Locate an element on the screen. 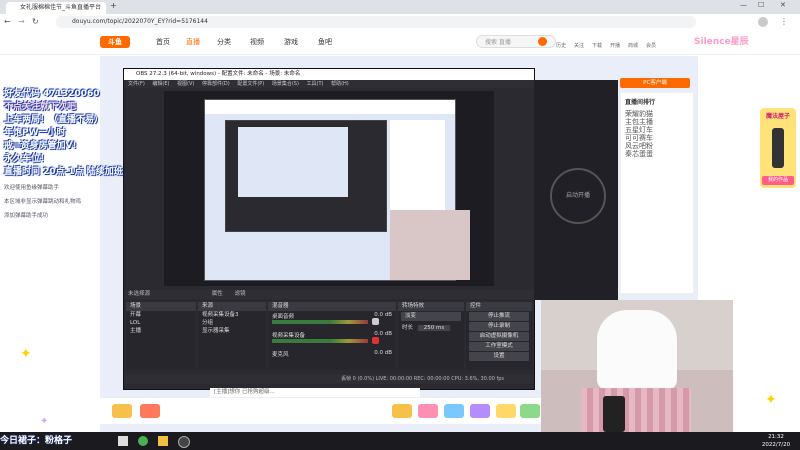  rank-item: 秦芯蛋蛋 is located at coordinates (657, 154).